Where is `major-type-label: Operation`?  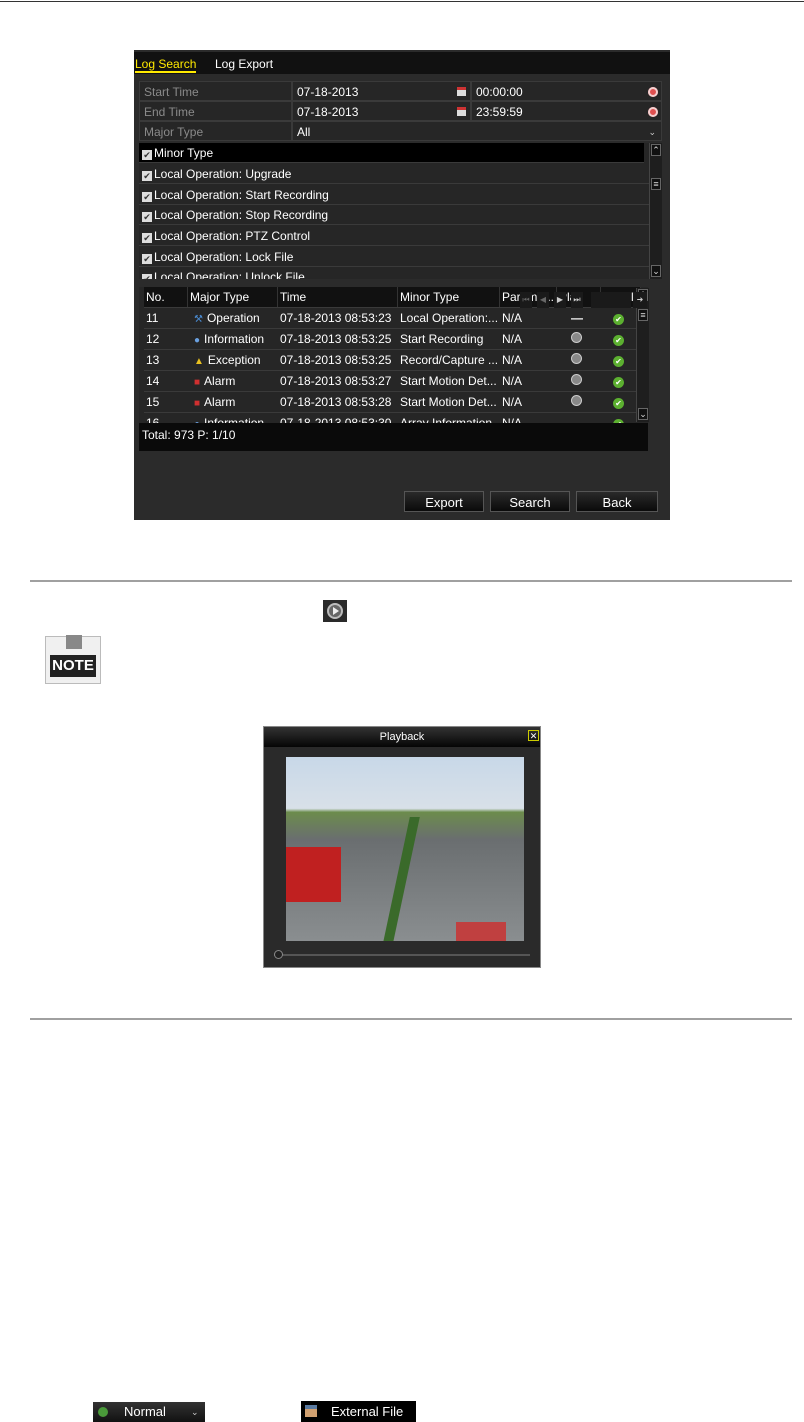 major-type-label: Operation is located at coordinates (233, 318).